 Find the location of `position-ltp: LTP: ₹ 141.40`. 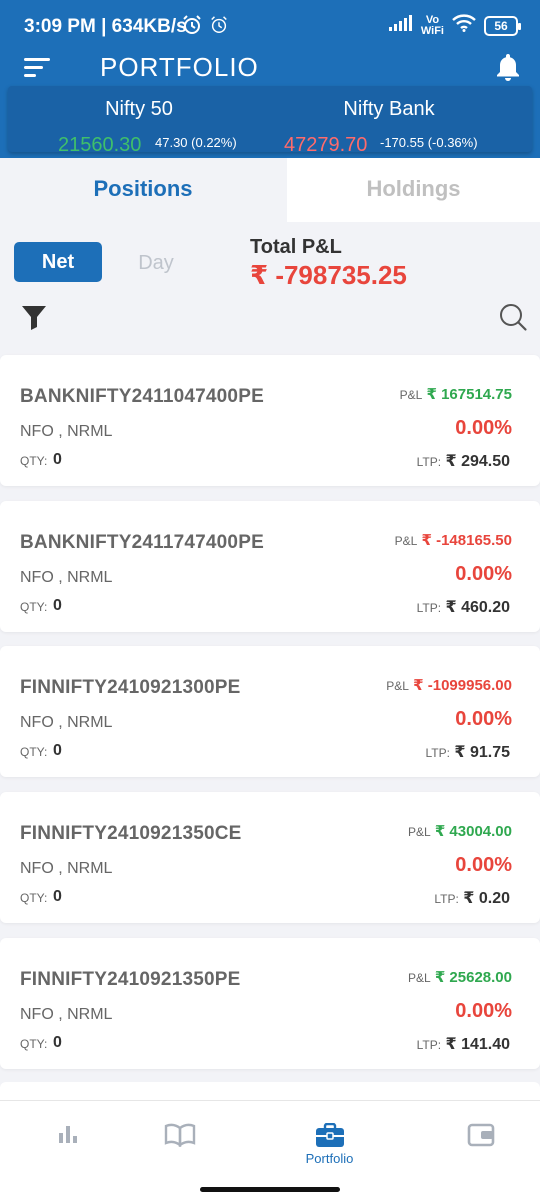

position-ltp: LTP: ₹ 141.40 is located at coordinates (463, 1044).